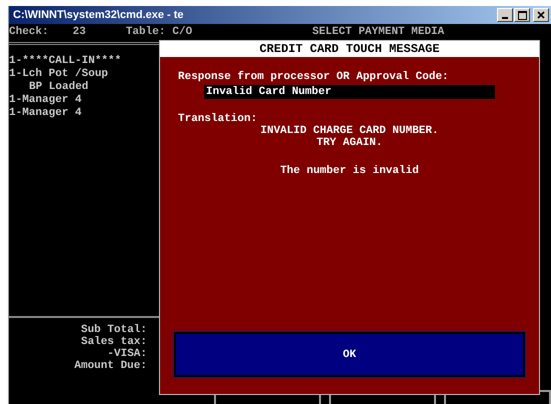  I want to click on response-label: Response from processor OR Approval Code:, so click(314, 77).